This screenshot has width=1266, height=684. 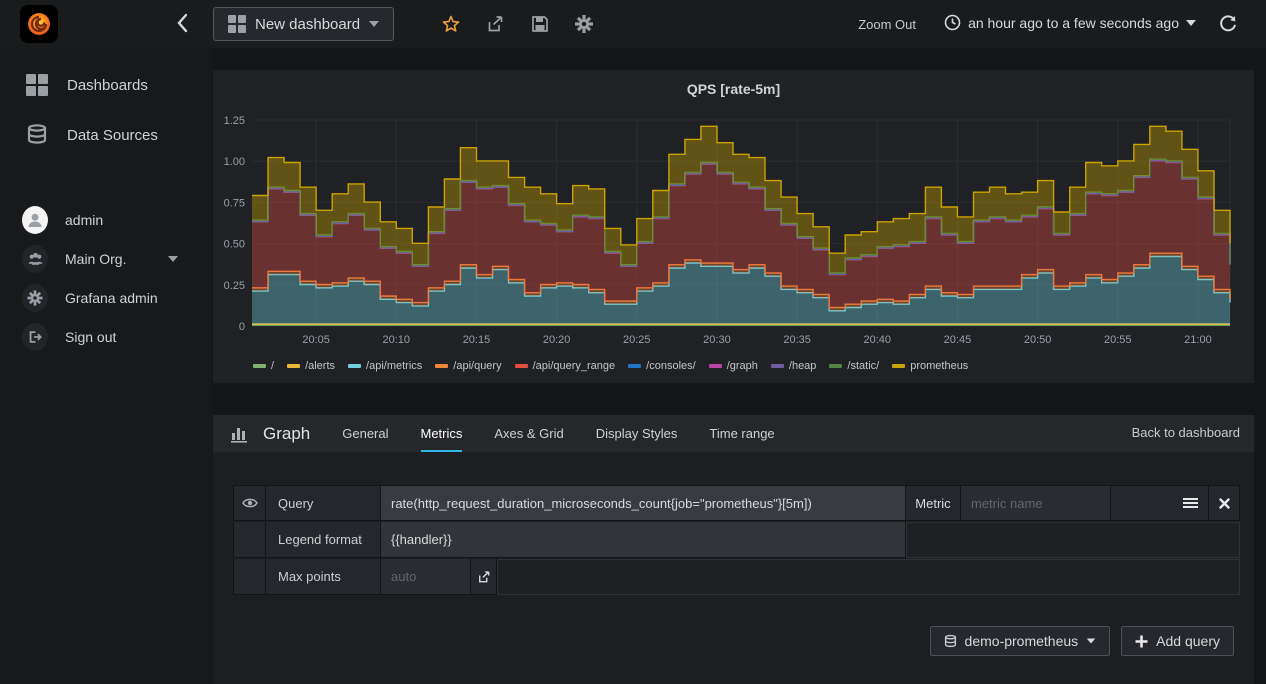 I want to click on add-query-button: Add query, so click(x=1177, y=641).